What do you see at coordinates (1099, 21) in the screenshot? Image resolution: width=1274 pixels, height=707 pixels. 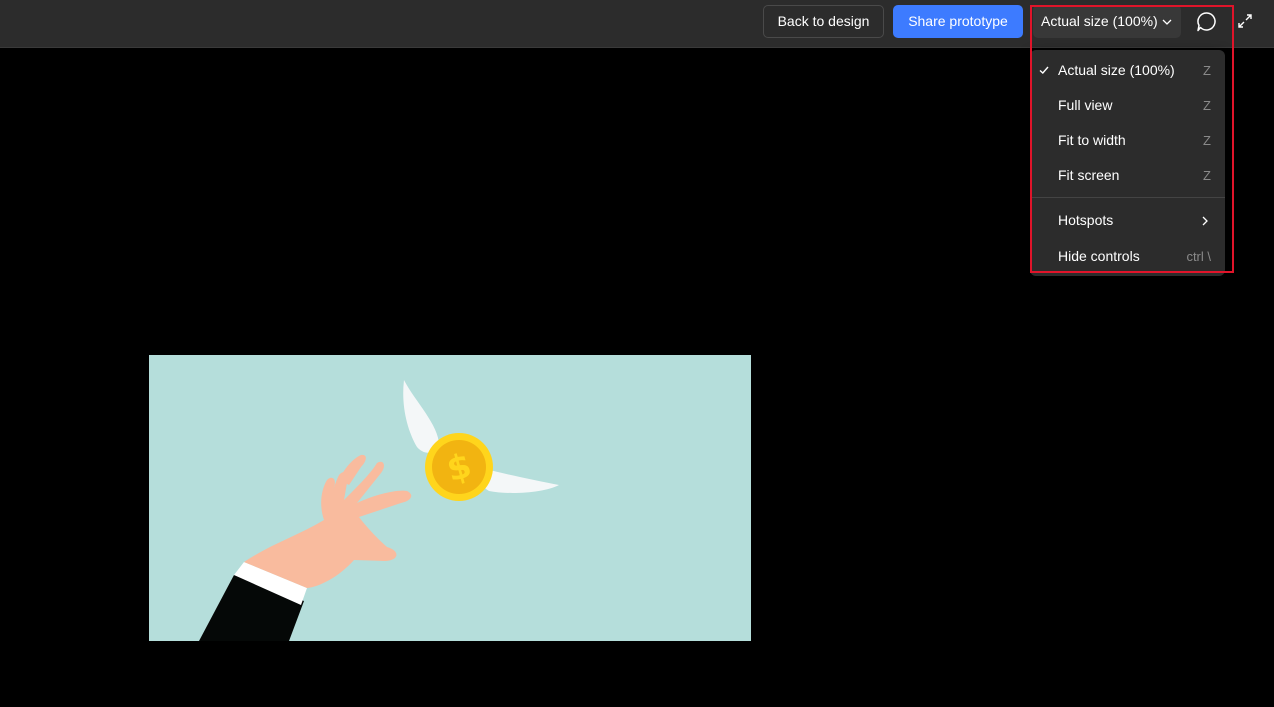 I see `zoom-dropdown-label: Actual size (100%)` at bounding box center [1099, 21].